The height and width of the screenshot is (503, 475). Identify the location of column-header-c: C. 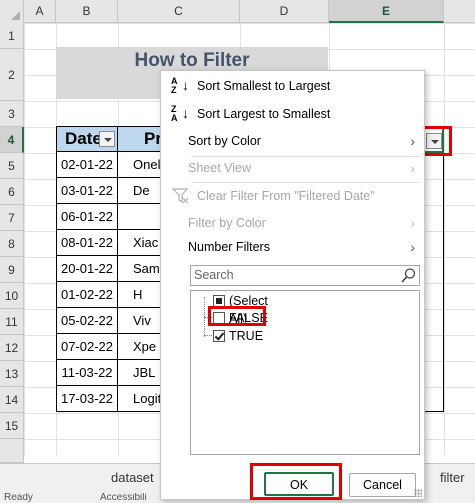
(179, 11).